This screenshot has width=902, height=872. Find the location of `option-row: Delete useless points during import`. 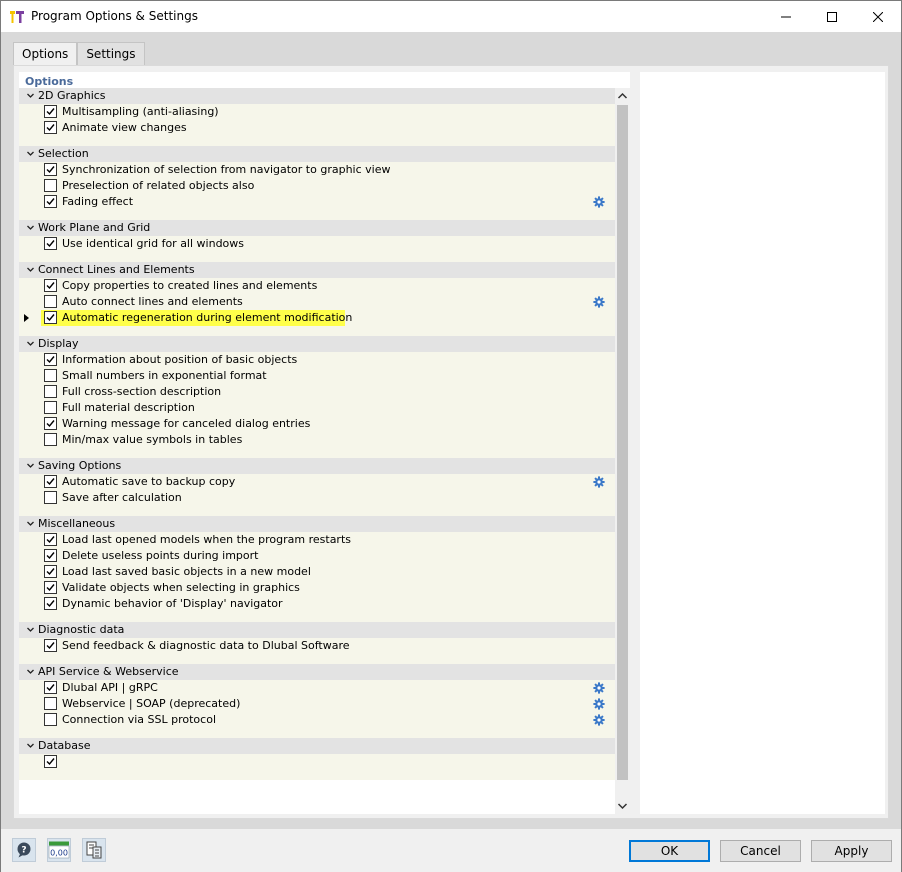

option-row: Delete useless points during import is located at coordinates (317, 556).